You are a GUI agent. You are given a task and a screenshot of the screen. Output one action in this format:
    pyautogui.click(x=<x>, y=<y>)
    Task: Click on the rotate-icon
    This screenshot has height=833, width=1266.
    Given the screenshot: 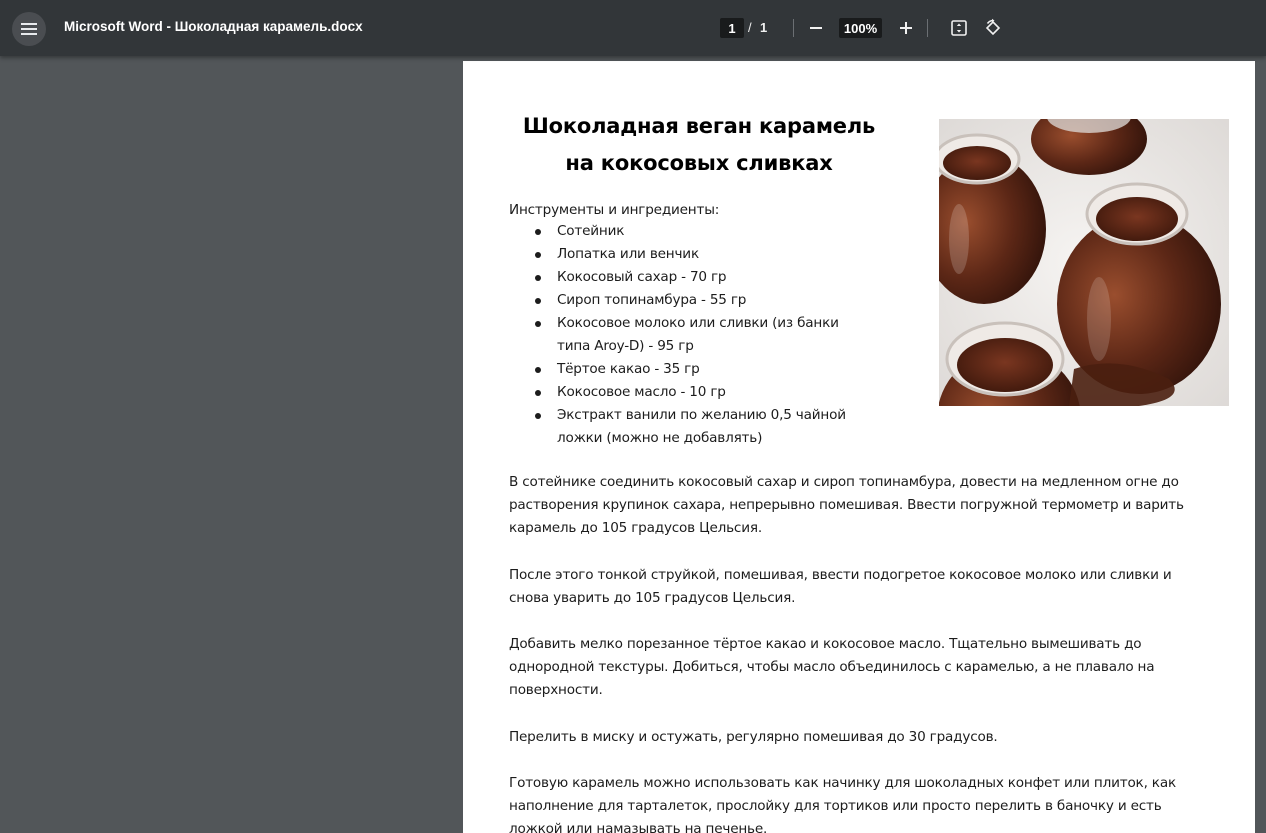 What is the action you would take?
    pyautogui.click(x=993, y=27)
    